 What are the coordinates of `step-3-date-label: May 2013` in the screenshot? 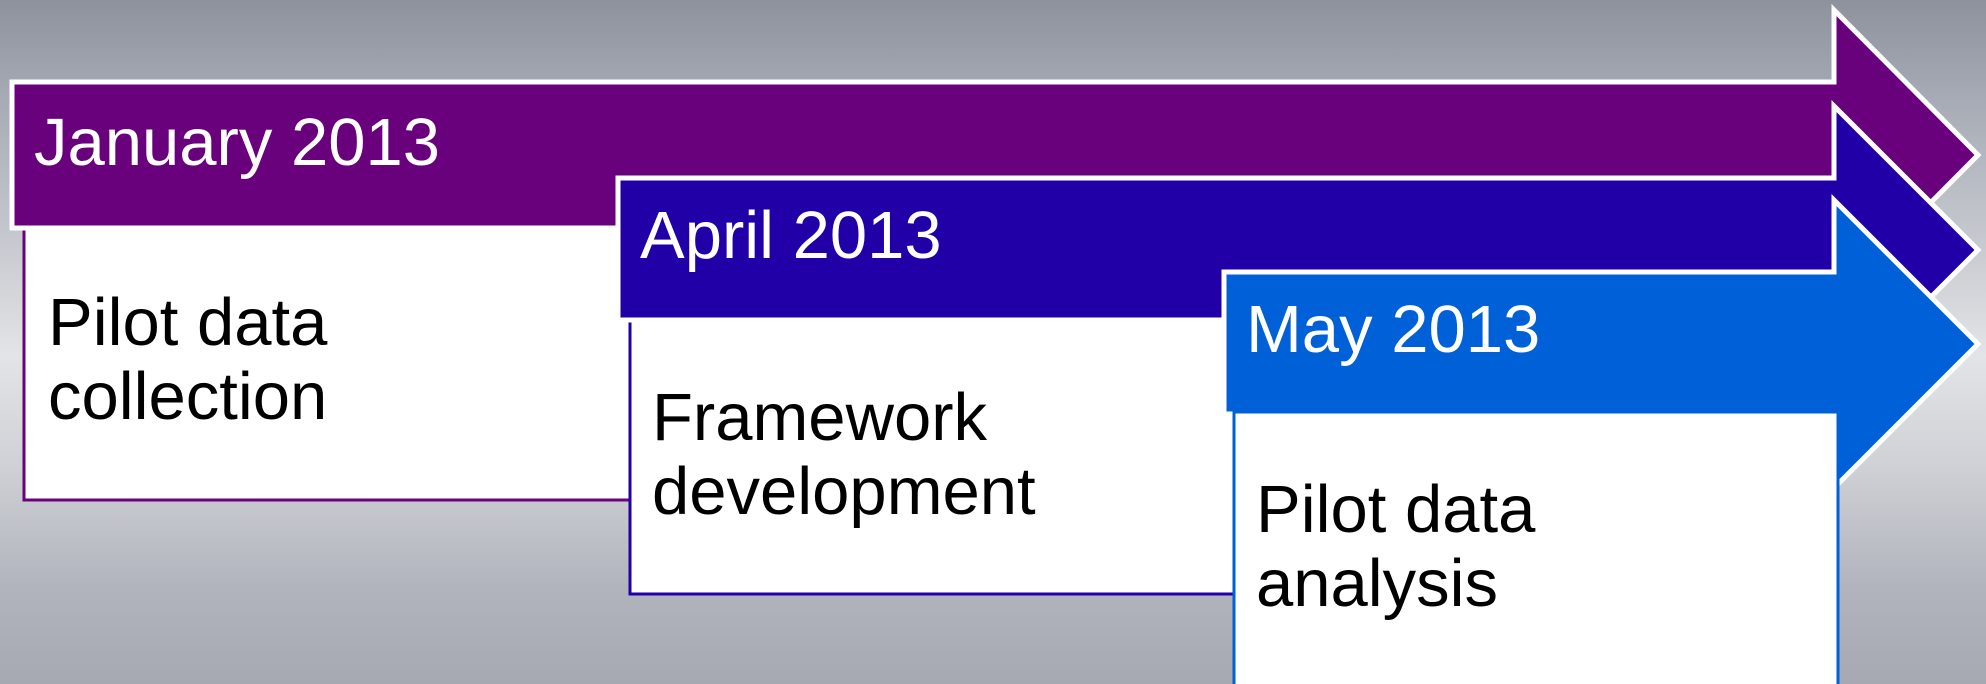 It's located at (1393, 329).